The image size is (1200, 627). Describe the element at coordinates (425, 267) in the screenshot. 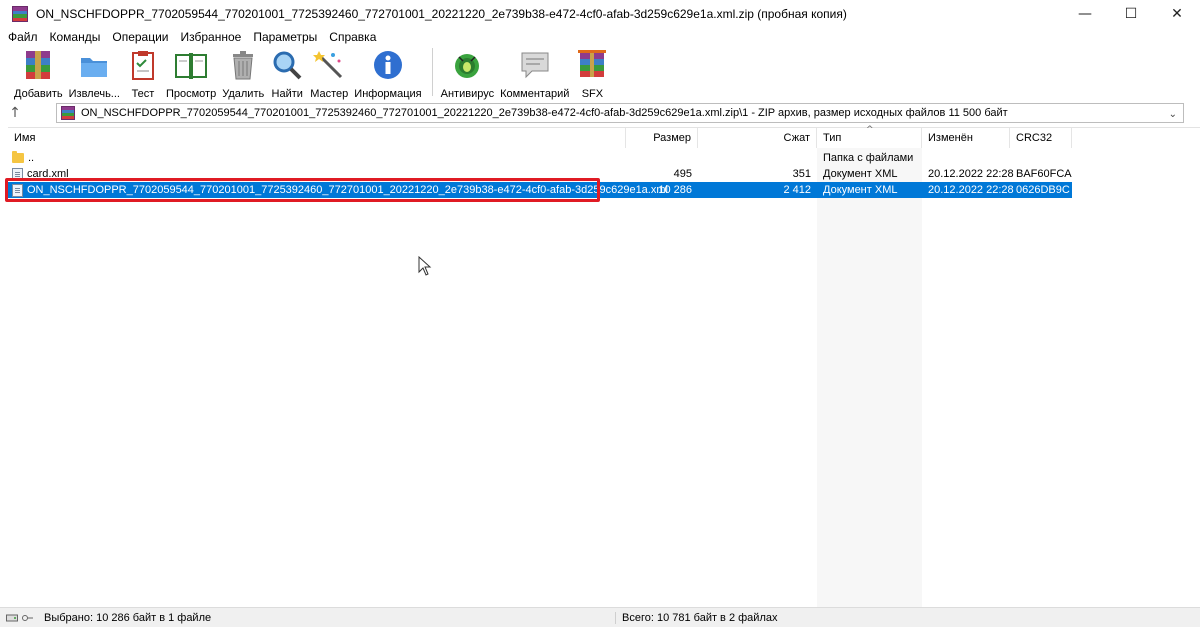

I see `mouse-cursor-icon` at that location.